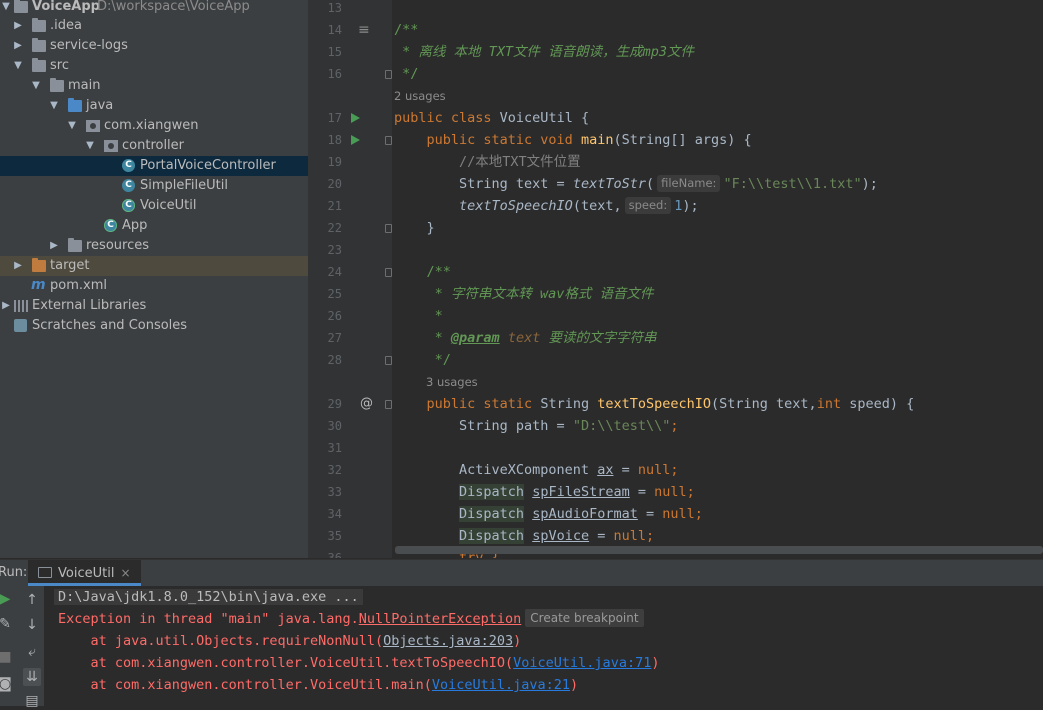  I want to click on tab-label: VoiceUtil, so click(86, 573).